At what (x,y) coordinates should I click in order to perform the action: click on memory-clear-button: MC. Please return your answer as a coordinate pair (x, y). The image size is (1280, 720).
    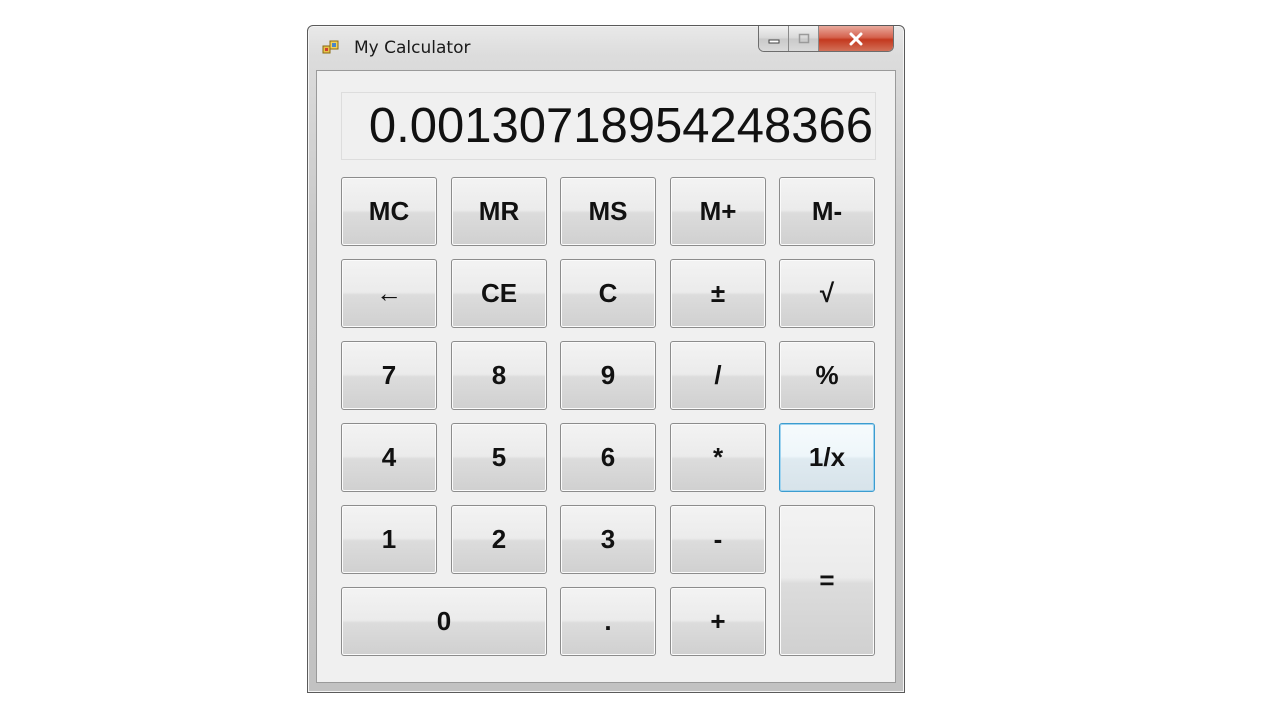
    Looking at the image, I should click on (389, 211).